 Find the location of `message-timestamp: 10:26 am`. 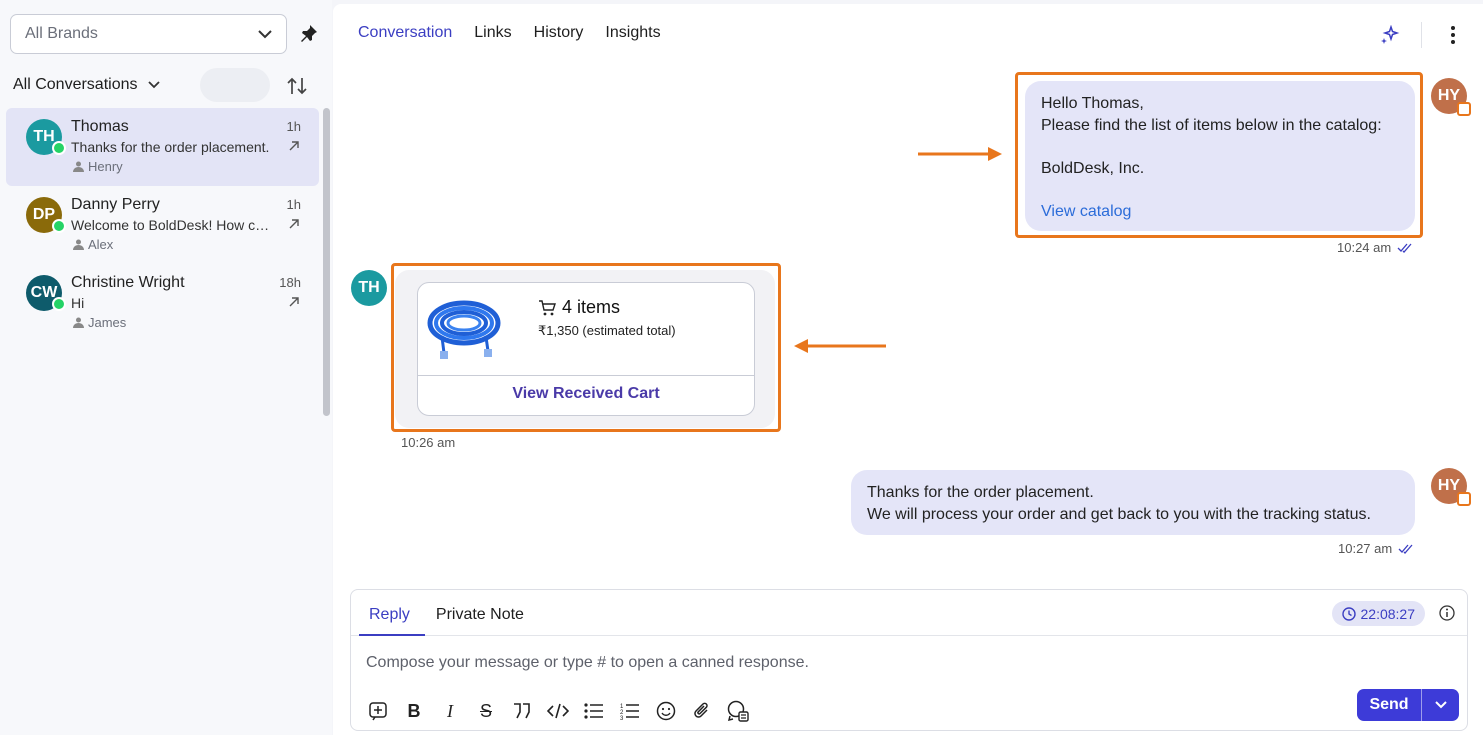

message-timestamp: 10:26 am is located at coordinates (428, 442).